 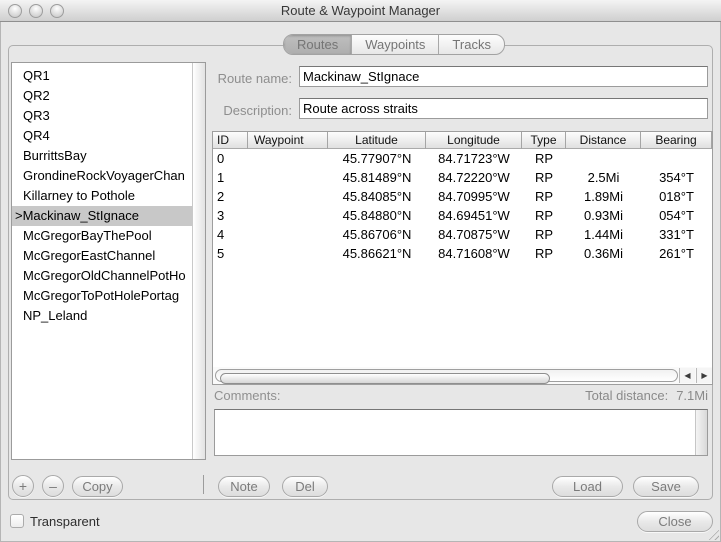 I want to click on route-name-label: Route name:, so click(x=254, y=78).